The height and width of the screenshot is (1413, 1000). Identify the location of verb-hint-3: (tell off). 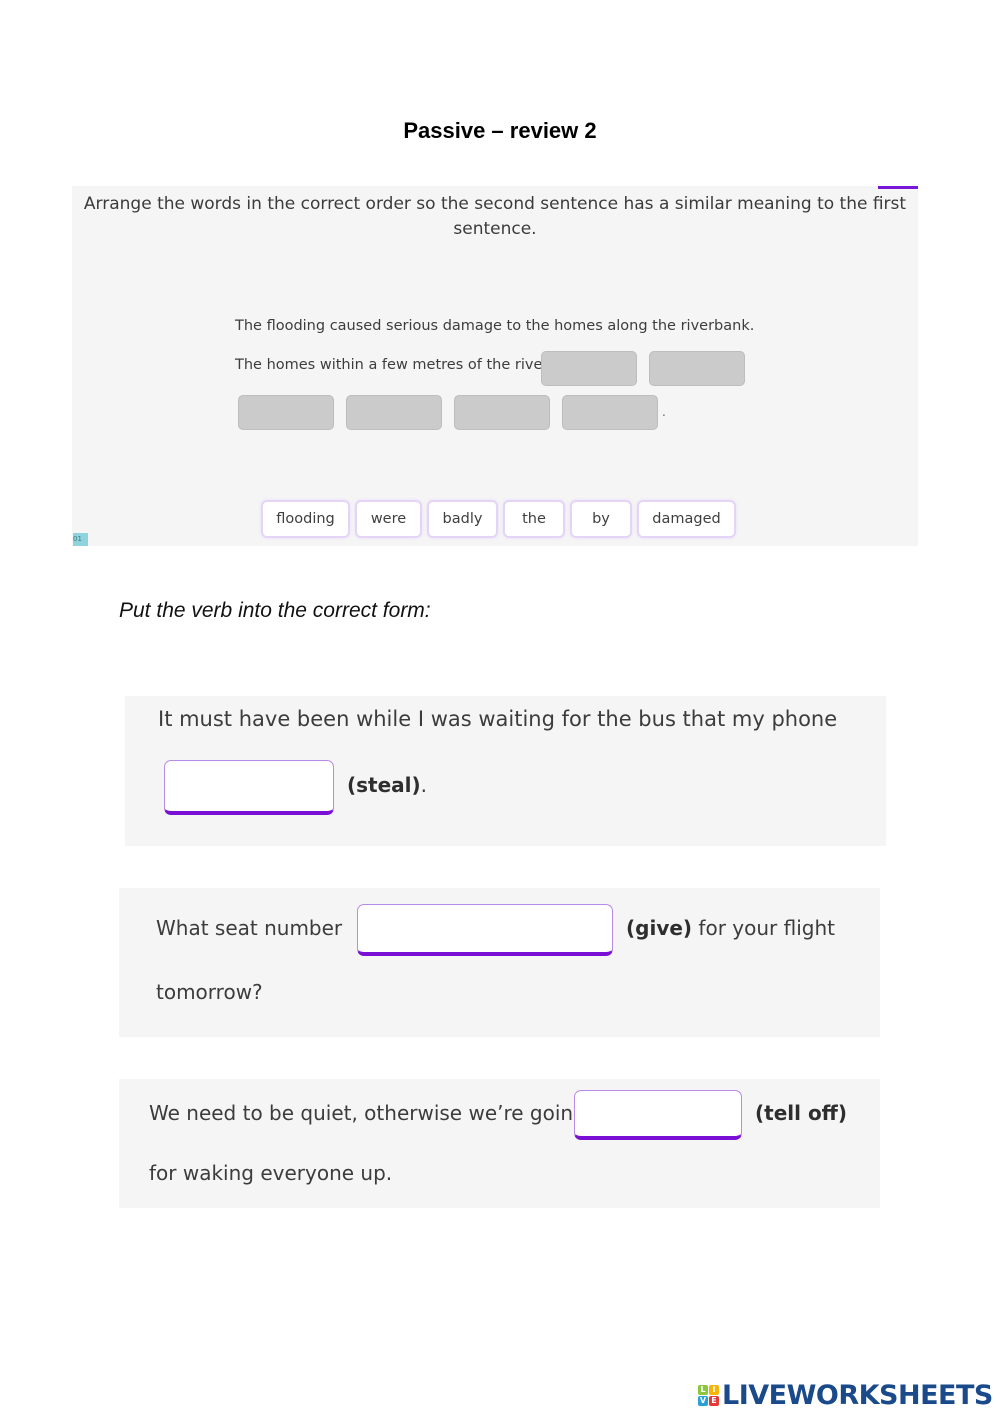
(801, 1113).